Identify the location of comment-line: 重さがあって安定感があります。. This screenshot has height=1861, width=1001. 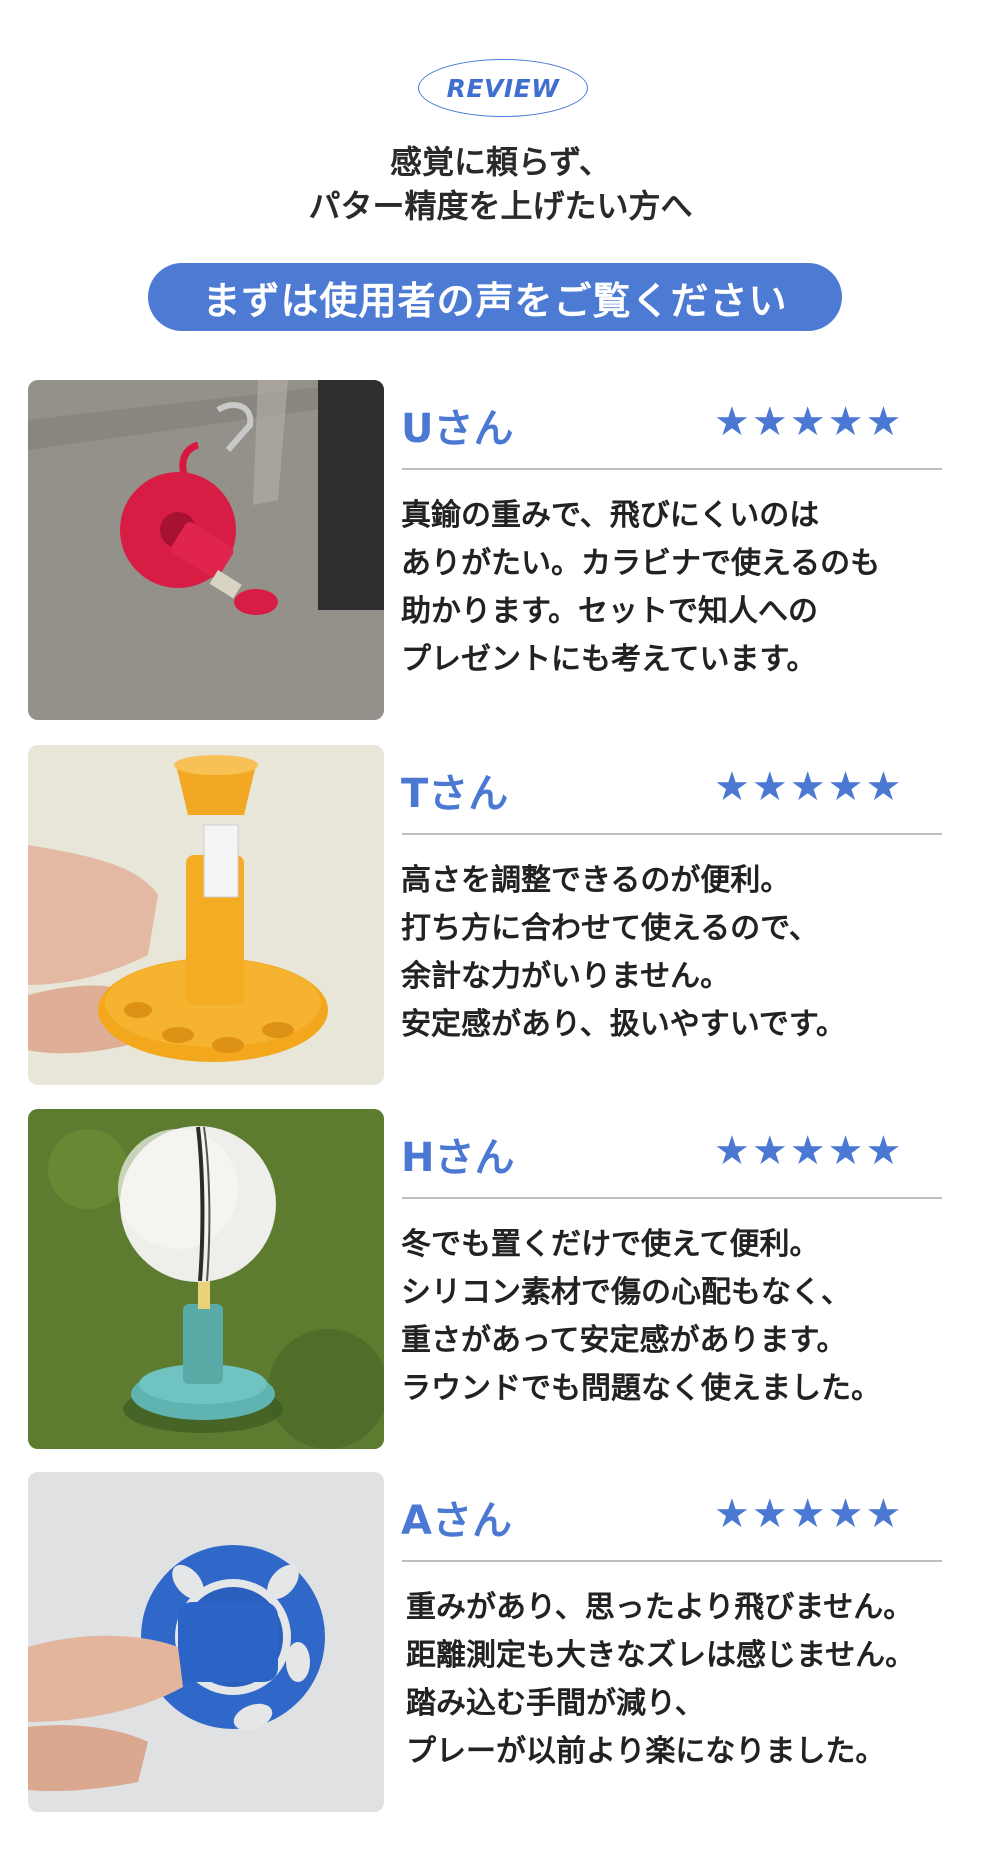
(624, 1340).